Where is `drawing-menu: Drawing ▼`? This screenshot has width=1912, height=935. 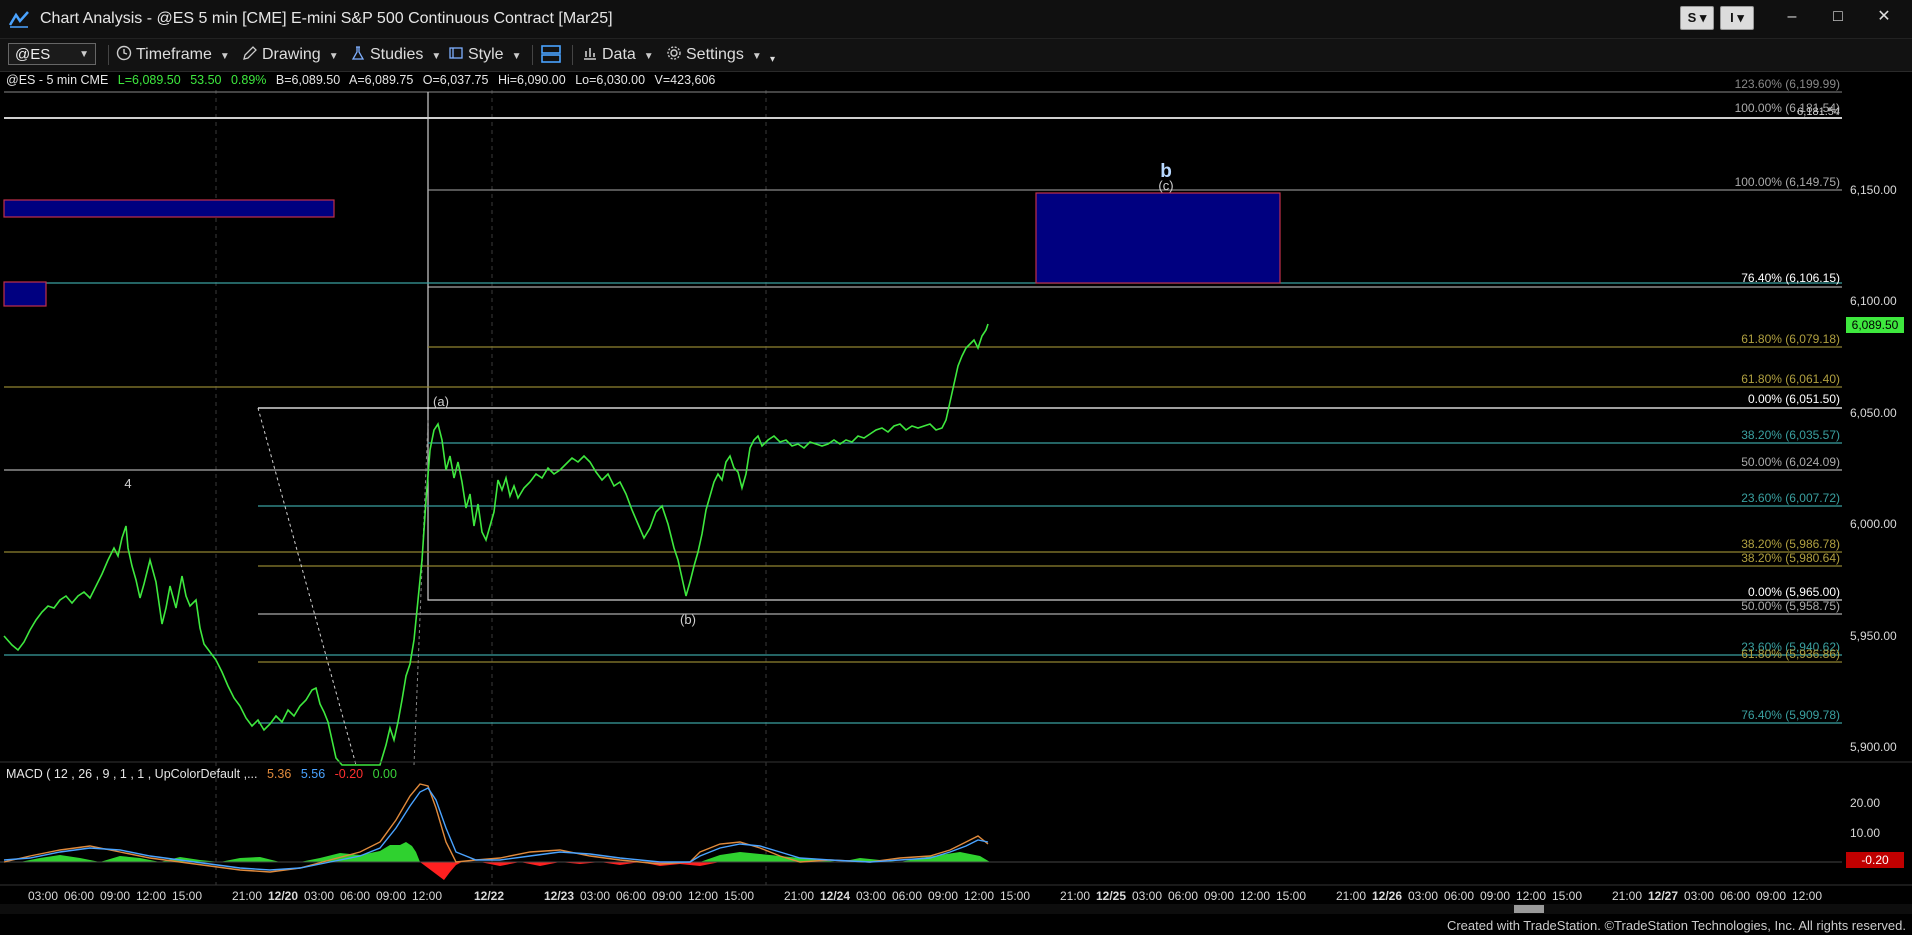
drawing-menu: Drawing ▼ is located at coordinates (290, 55).